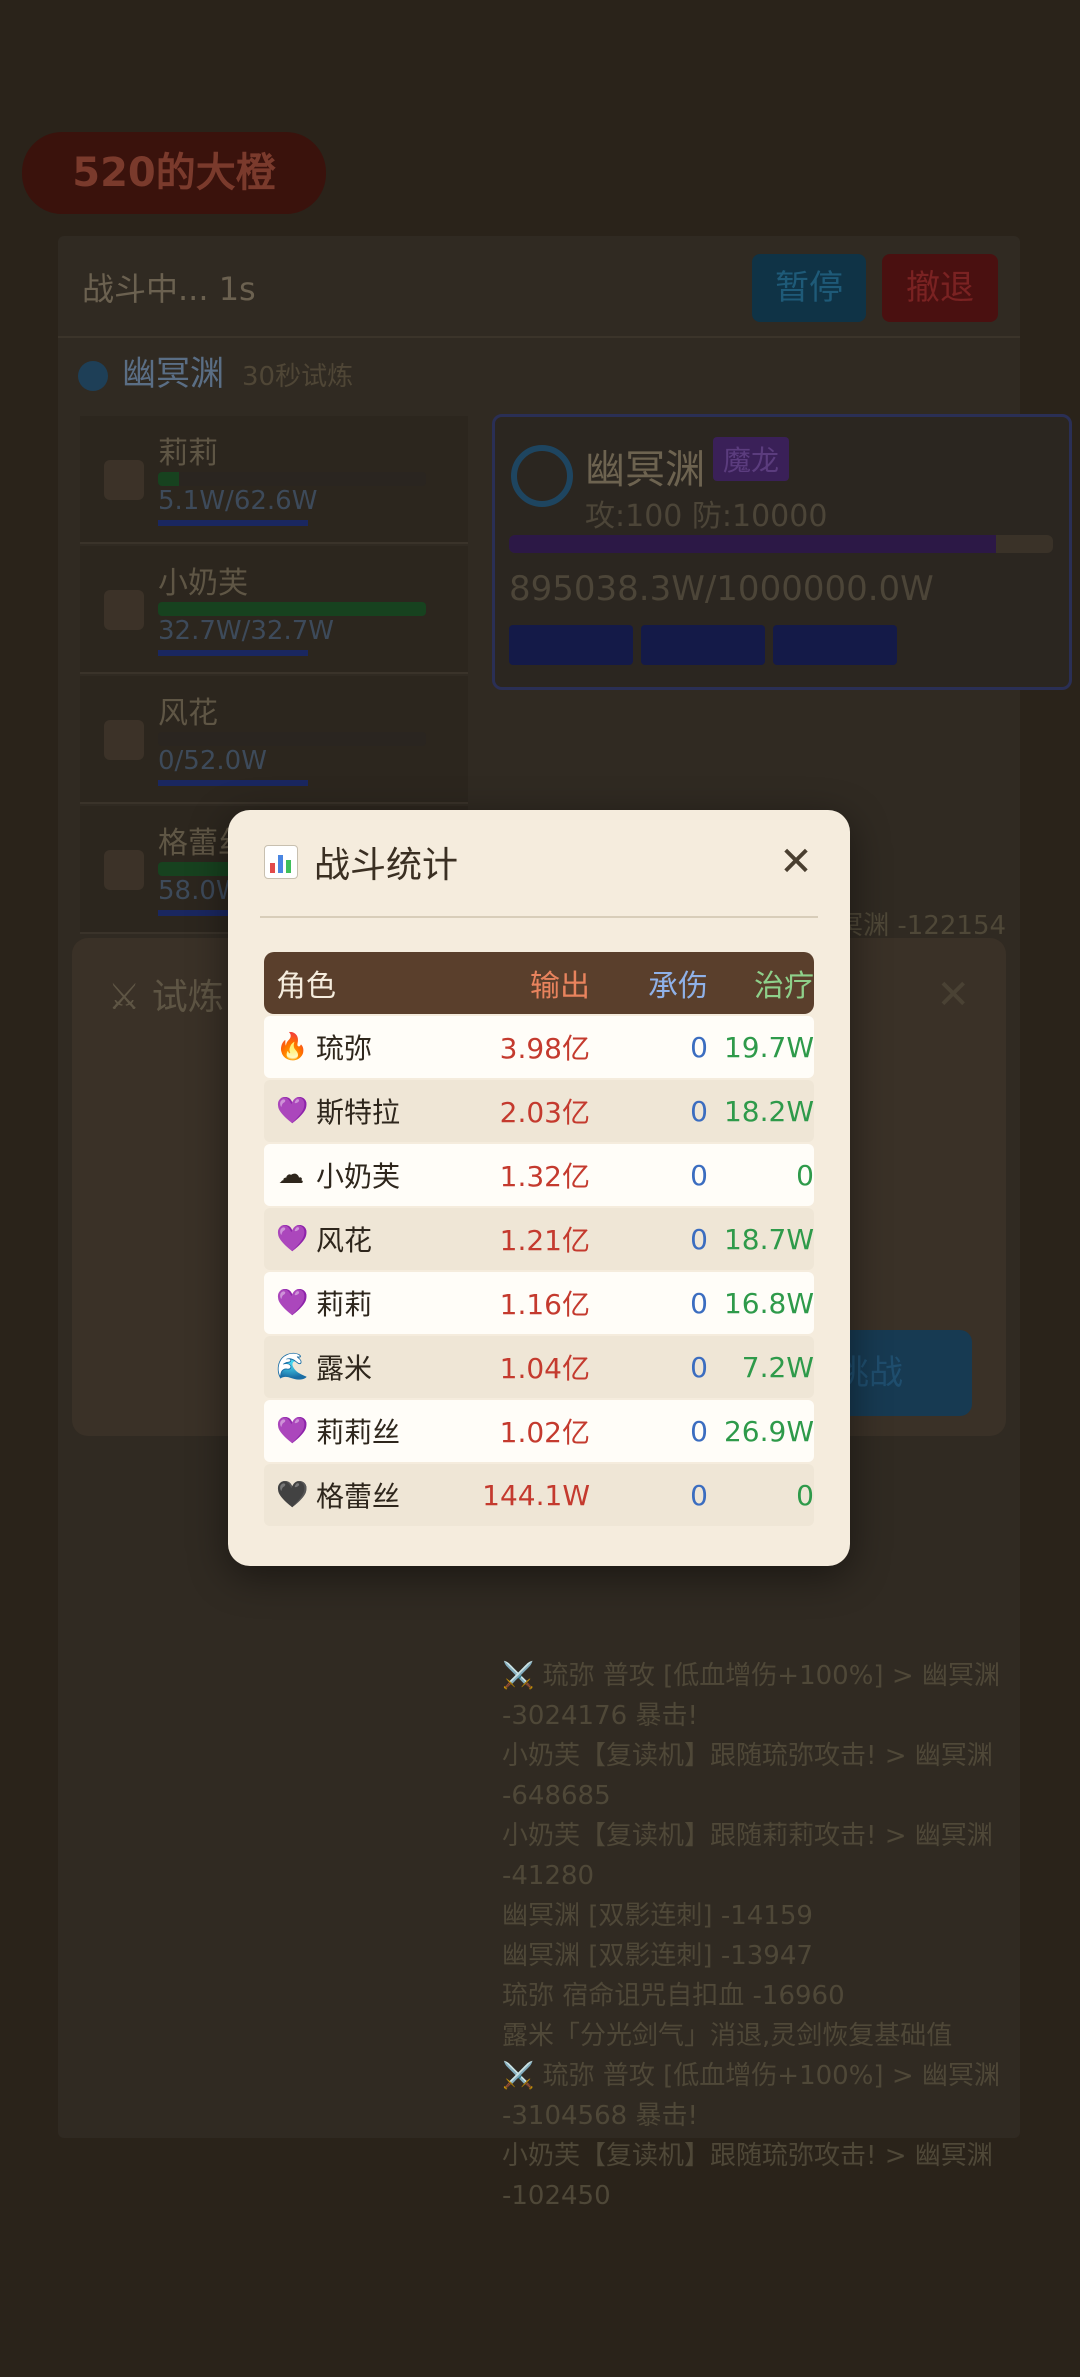 The height and width of the screenshot is (2377, 1080). What do you see at coordinates (292, 1047) in the screenshot?
I see `fire-icon: 🔥` at bounding box center [292, 1047].